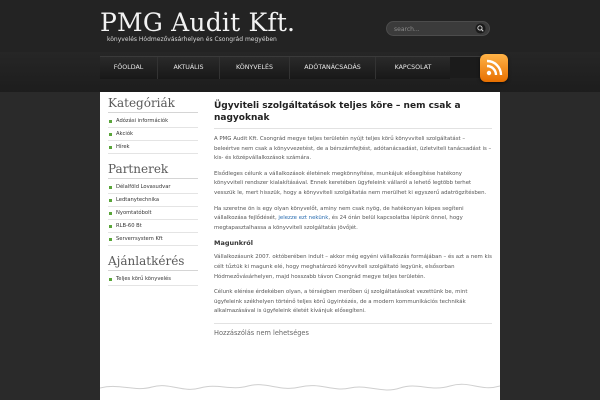 This screenshot has height=400, width=600. What do you see at coordinates (197, 22) in the screenshot?
I see `site-title: PMG Audit Kft.` at bounding box center [197, 22].